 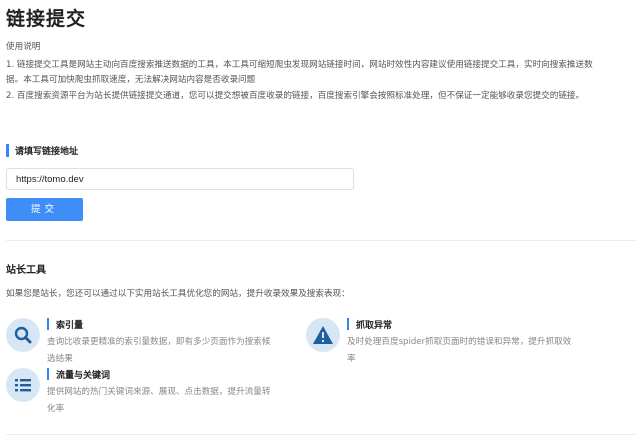 I want to click on tool-description: 查询比收录更精准的索引量数据，即有多少页面作为搜索候 选结果, so click(x=159, y=350).